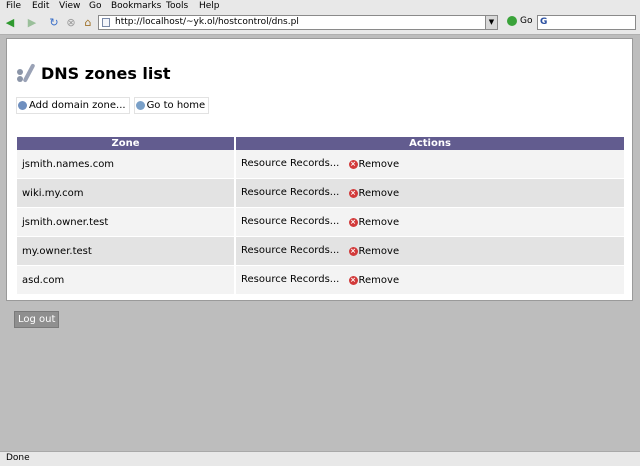 The width and height of the screenshot is (640, 466). Describe the element at coordinates (526, 21) in the screenshot. I see `go-label: Go` at that location.